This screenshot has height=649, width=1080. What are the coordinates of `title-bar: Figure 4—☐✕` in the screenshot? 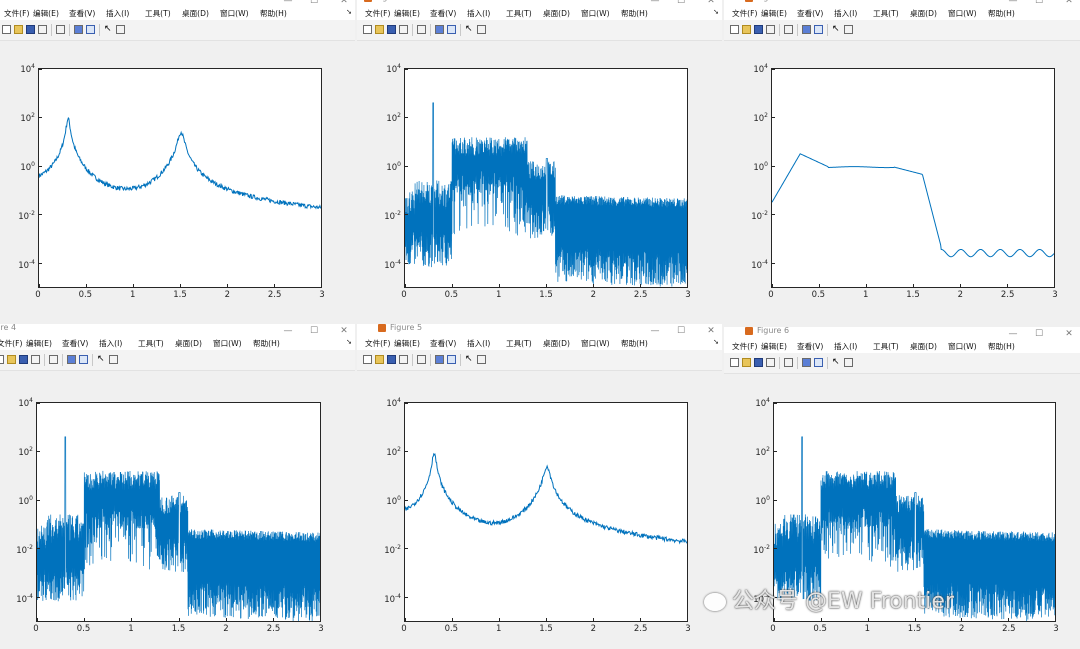 It's located at (177, 330).